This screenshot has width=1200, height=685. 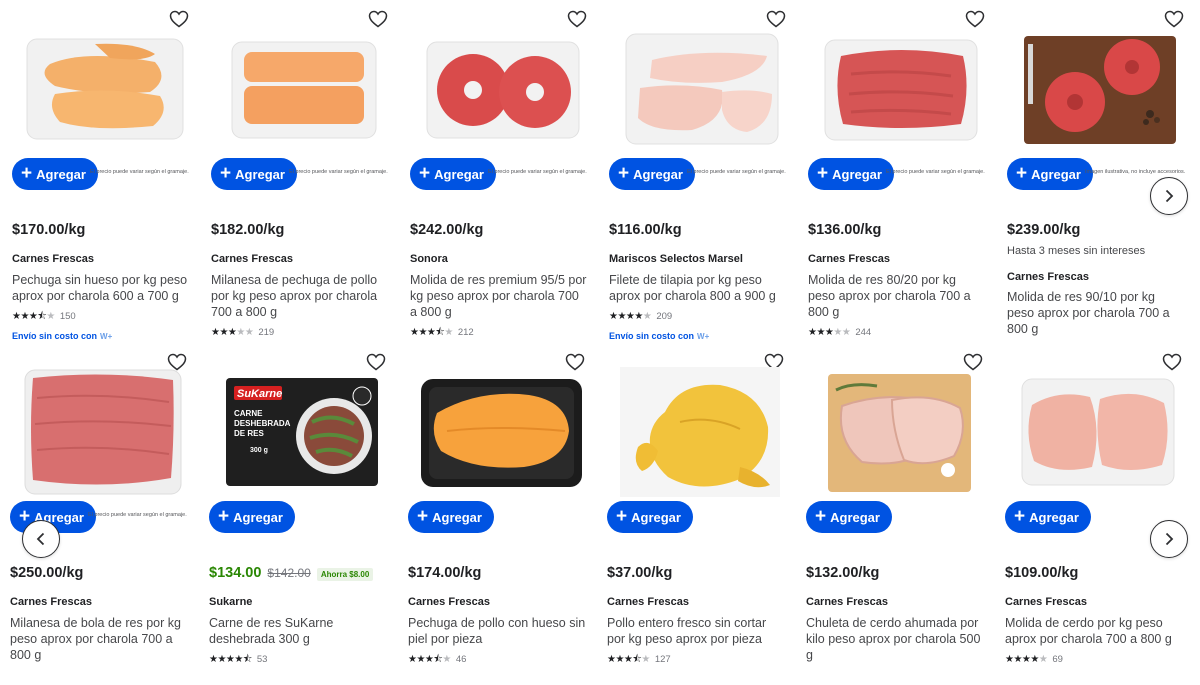 I want to click on carousel-prev-button, so click(x=41, y=539).